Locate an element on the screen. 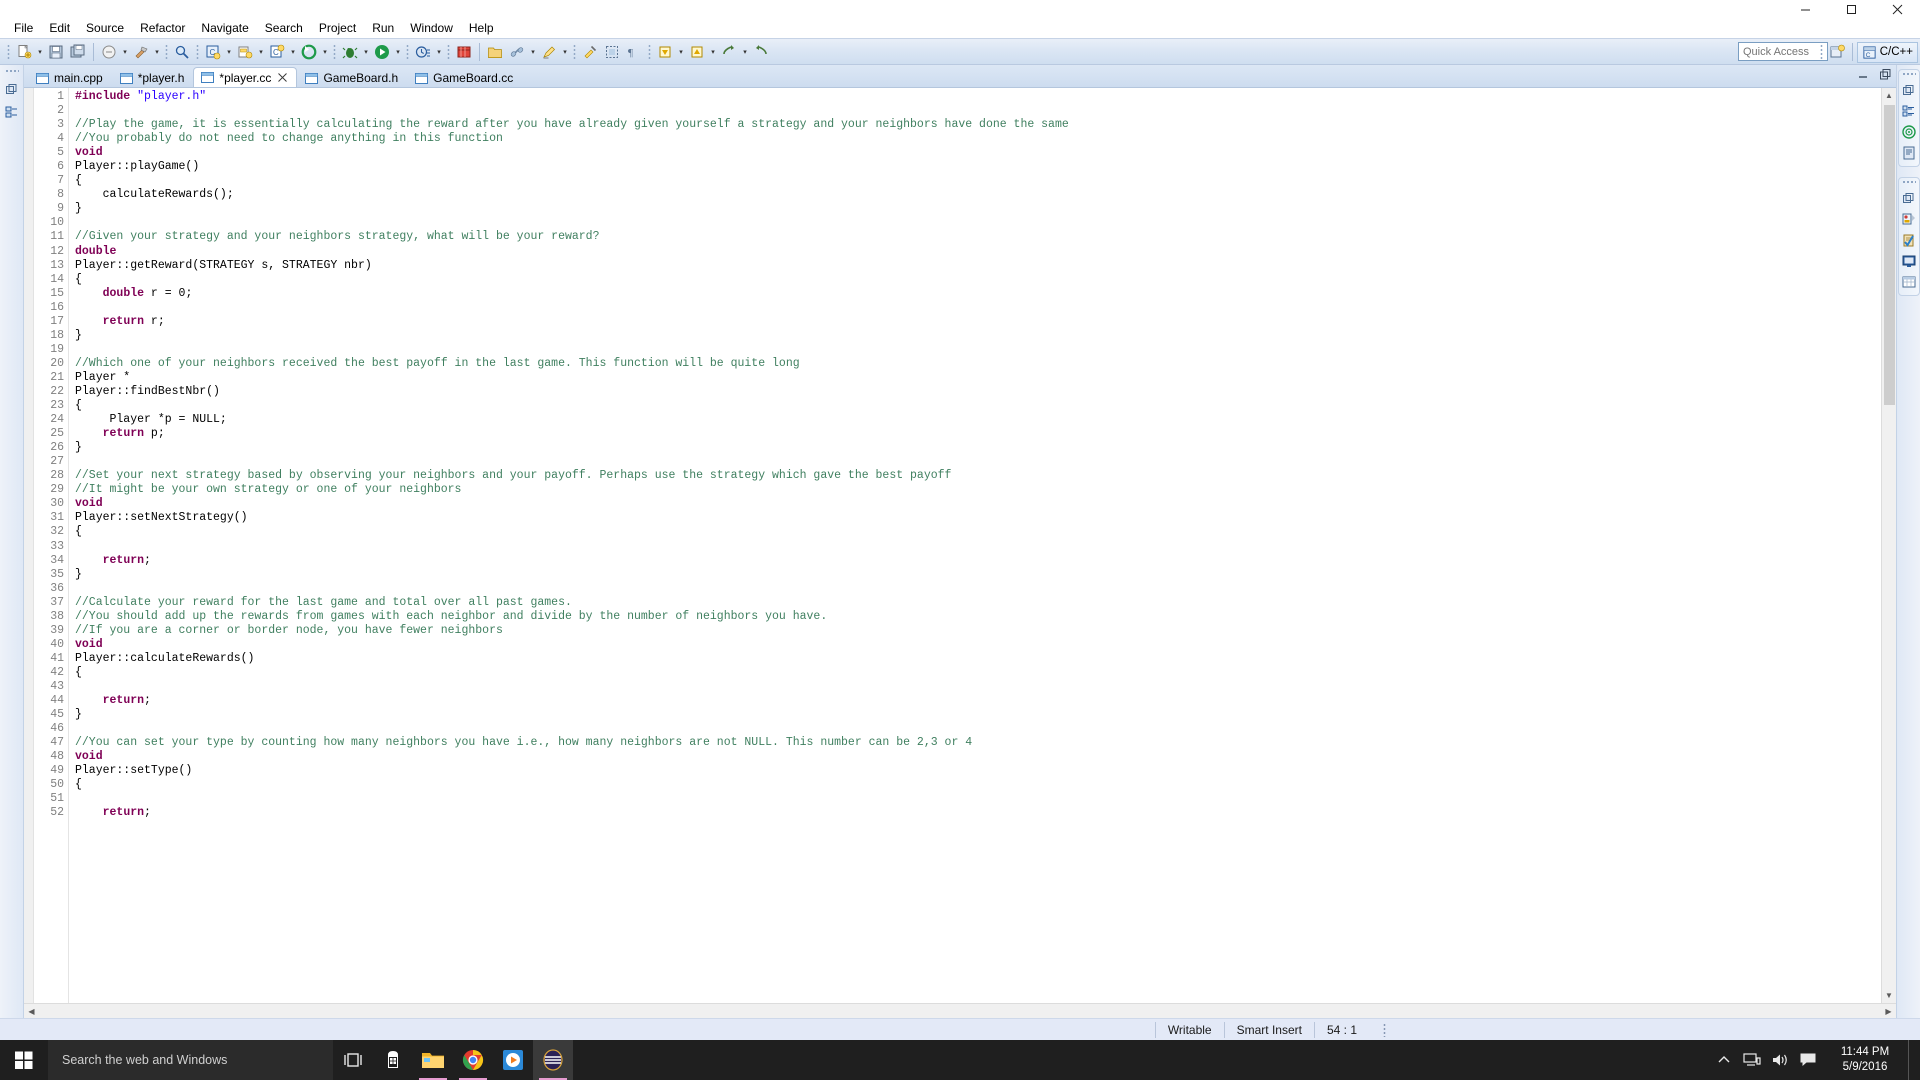 This screenshot has width=1920, height=1080. run-play-icon is located at coordinates (382, 52).